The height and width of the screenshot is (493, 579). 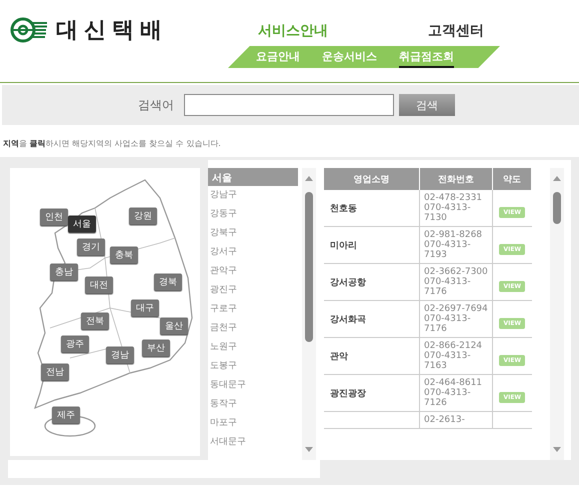 I want to click on column-header: 영업소명, so click(x=372, y=179).